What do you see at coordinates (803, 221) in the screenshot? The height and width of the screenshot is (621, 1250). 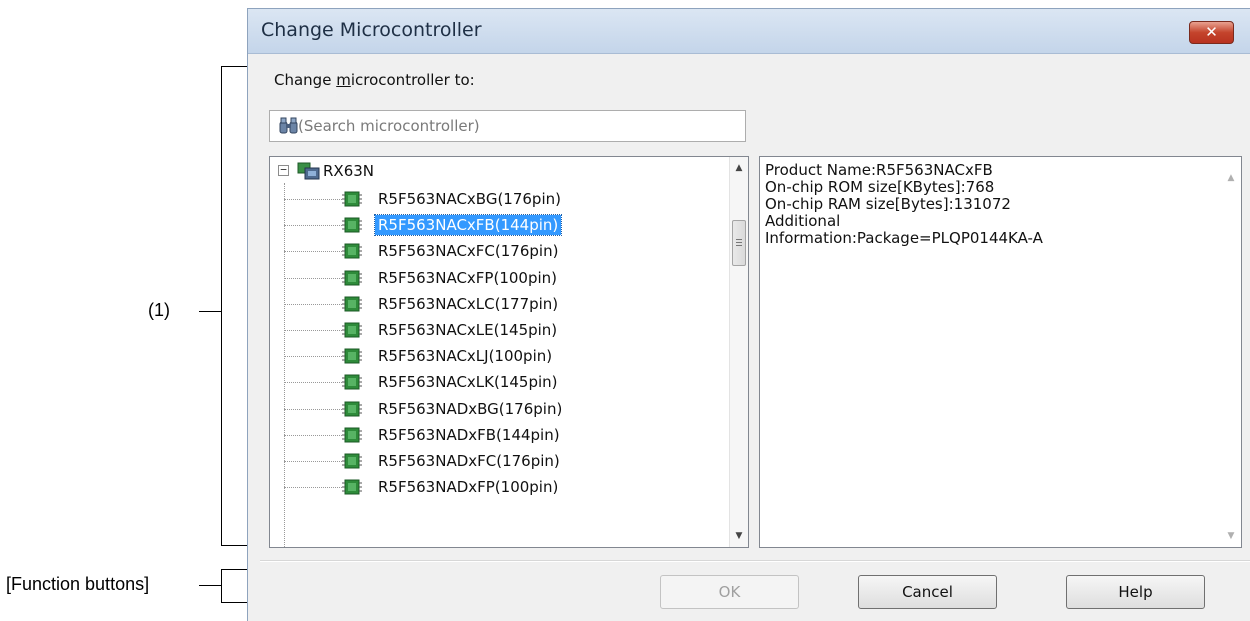 I see `info-line: Additional` at bounding box center [803, 221].